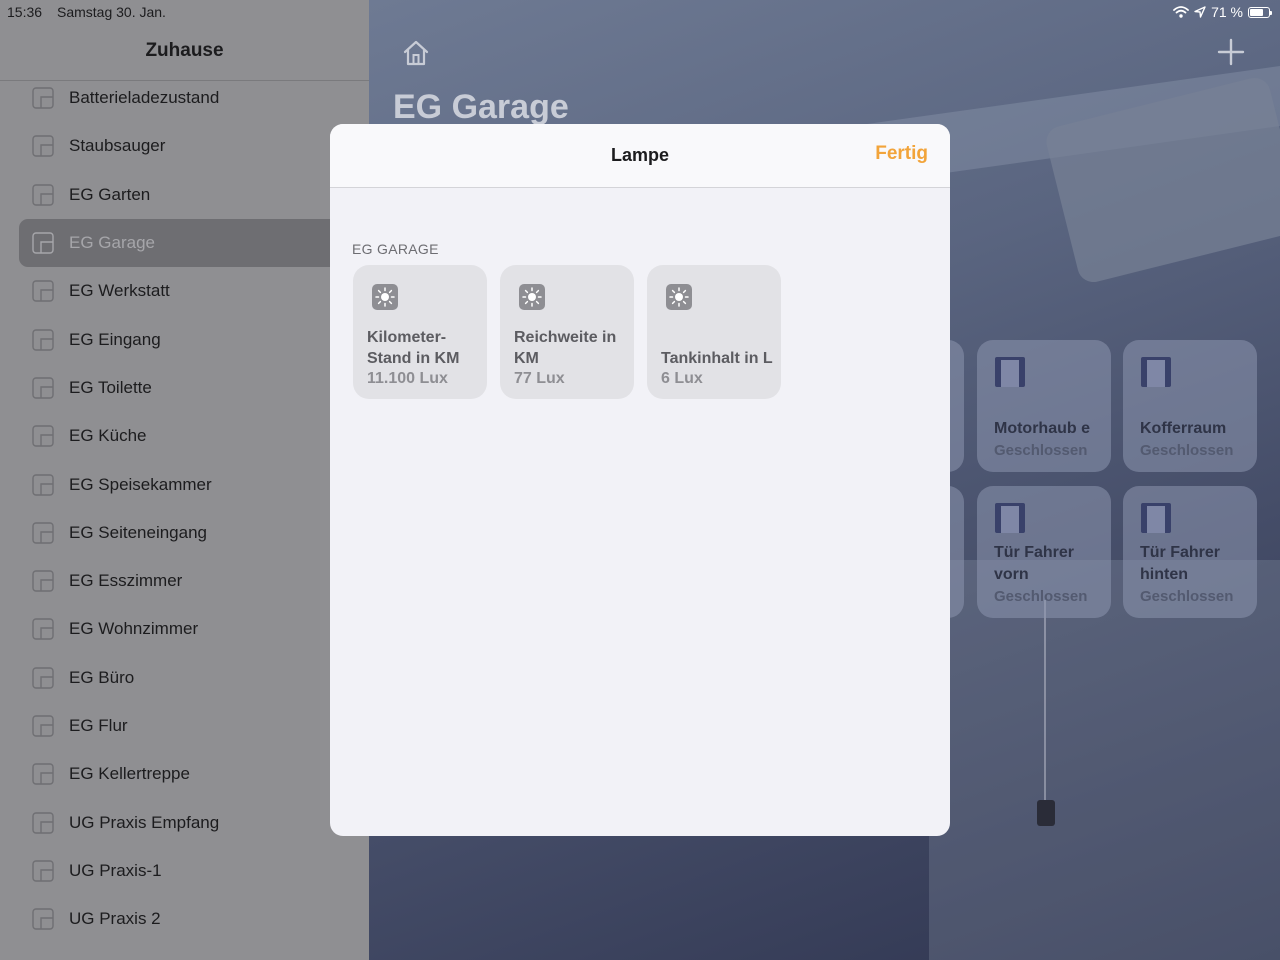 The height and width of the screenshot is (960, 1280). Describe the element at coordinates (144, 98) in the screenshot. I see `sidebar-item-label: Batterieladezustand` at that location.